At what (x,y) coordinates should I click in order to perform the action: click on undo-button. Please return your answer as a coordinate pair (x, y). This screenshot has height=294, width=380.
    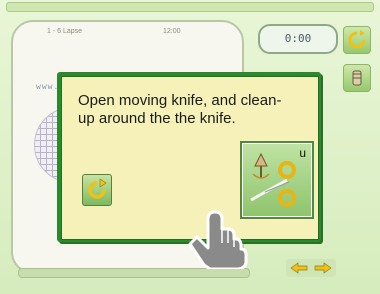
    Looking at the image, I should click on (97, 190).